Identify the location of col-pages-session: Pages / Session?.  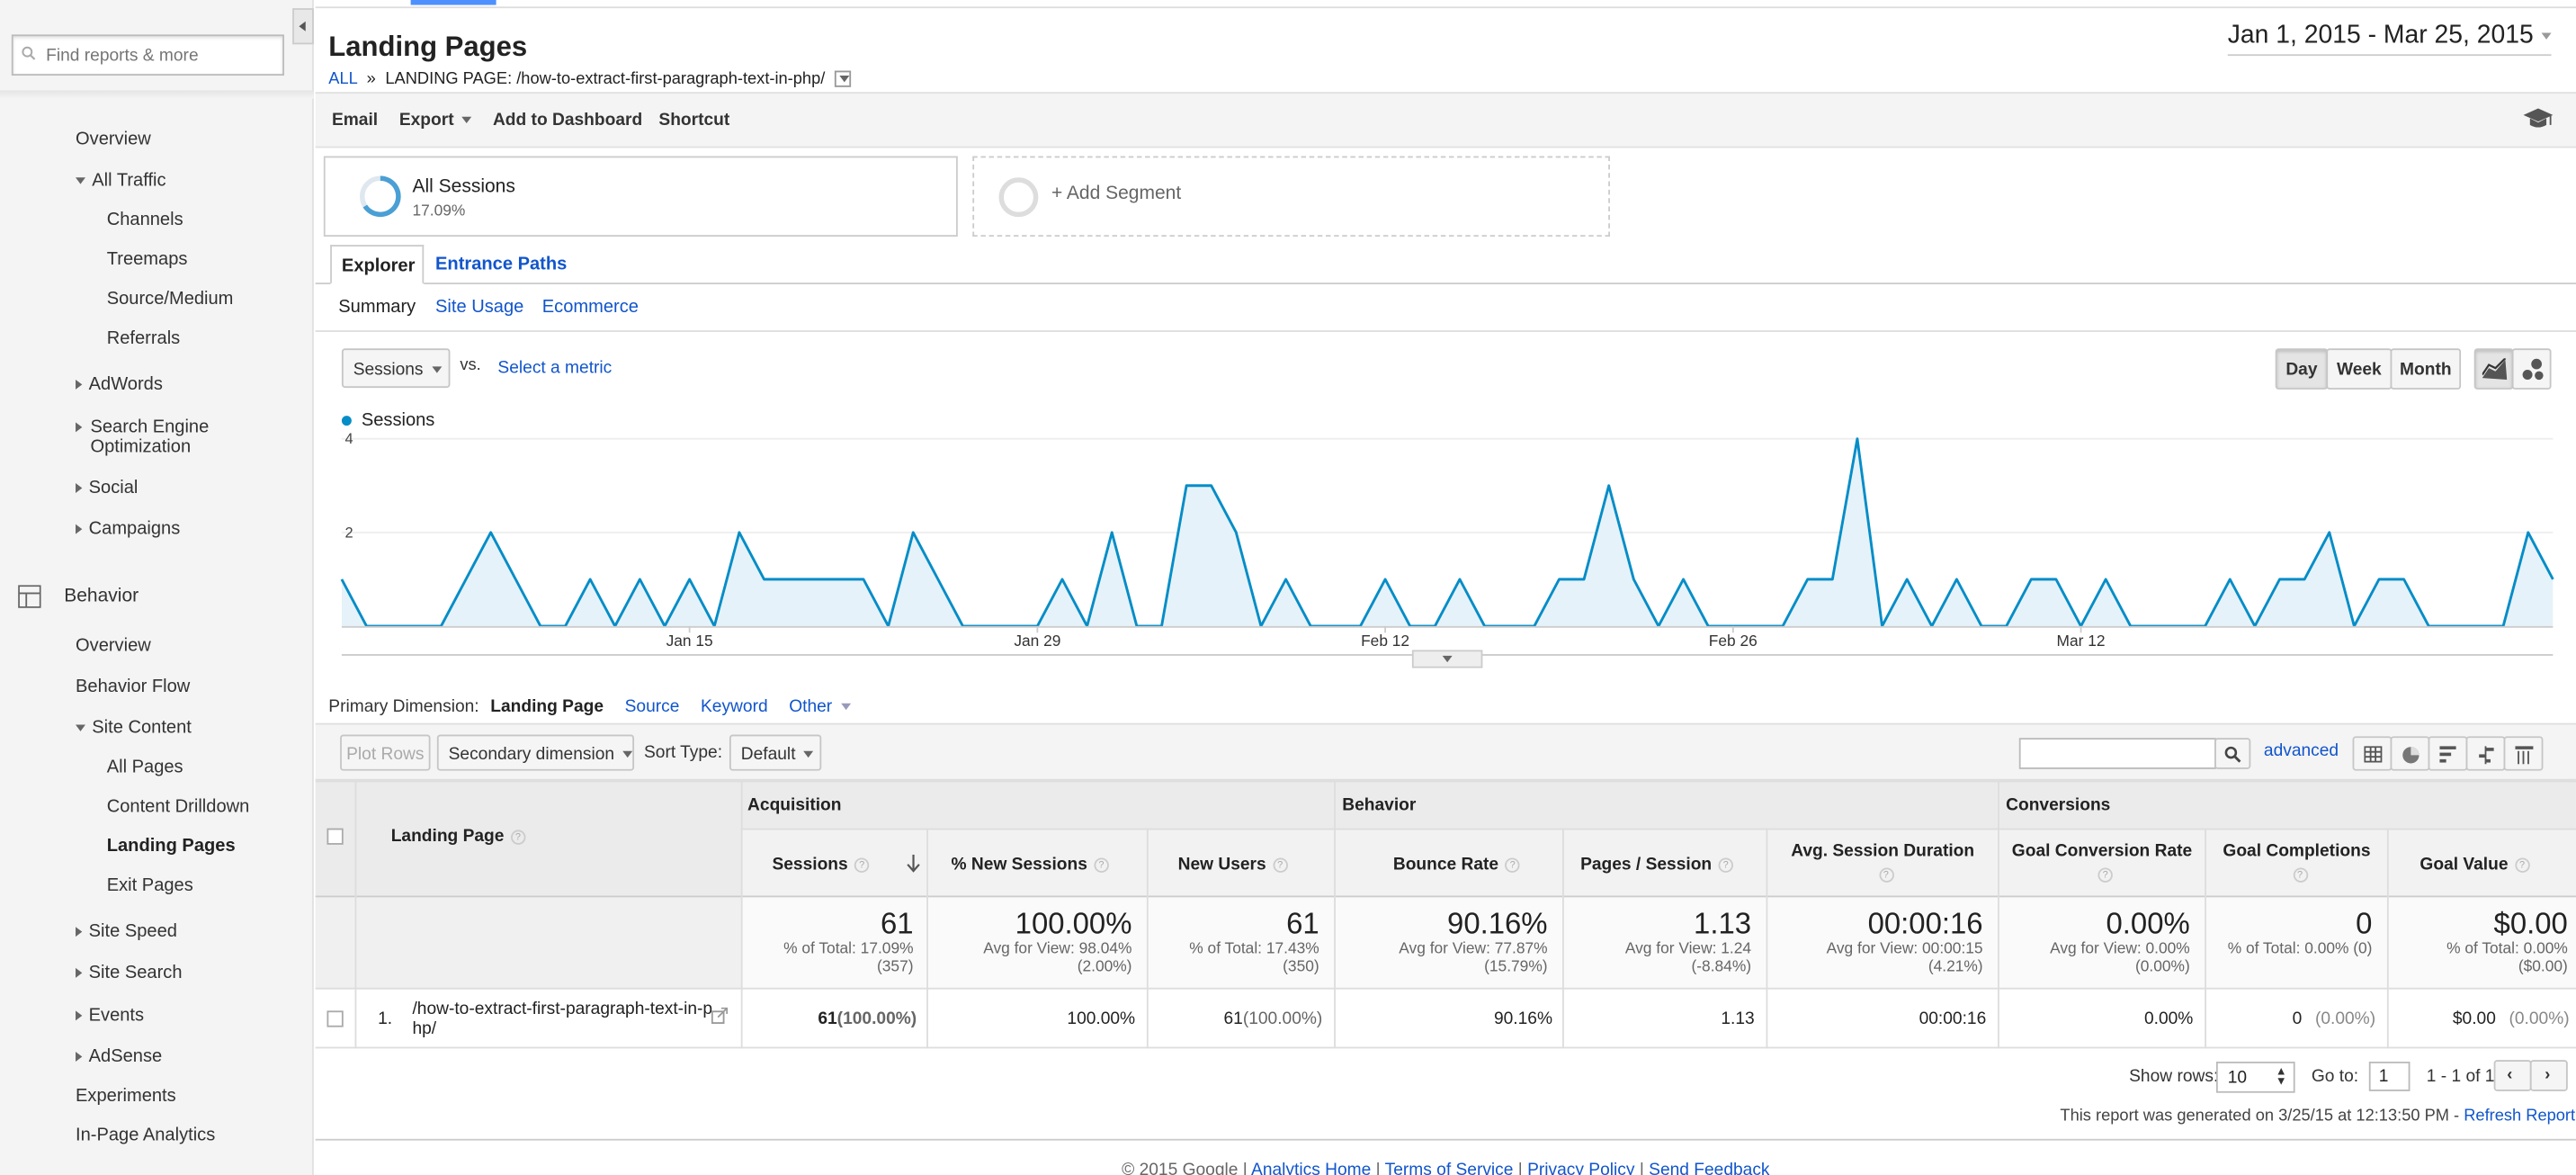
(1656, 865).